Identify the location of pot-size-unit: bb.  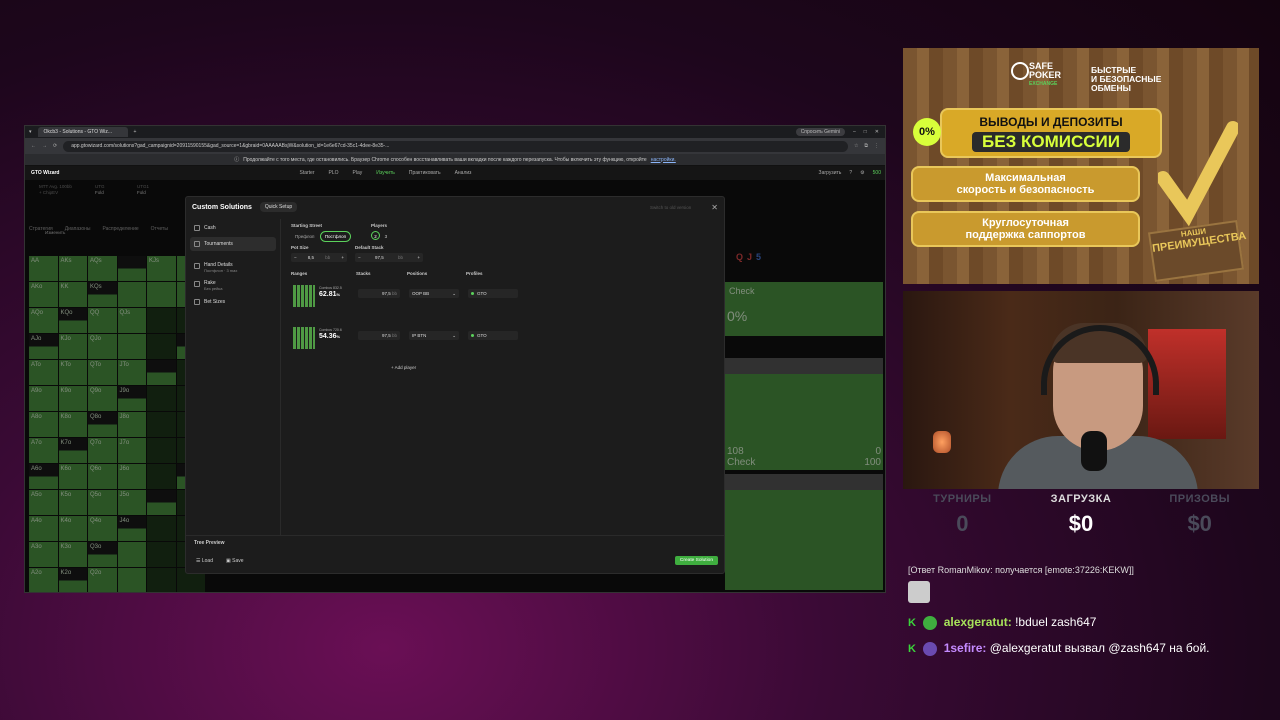
(328, 257).